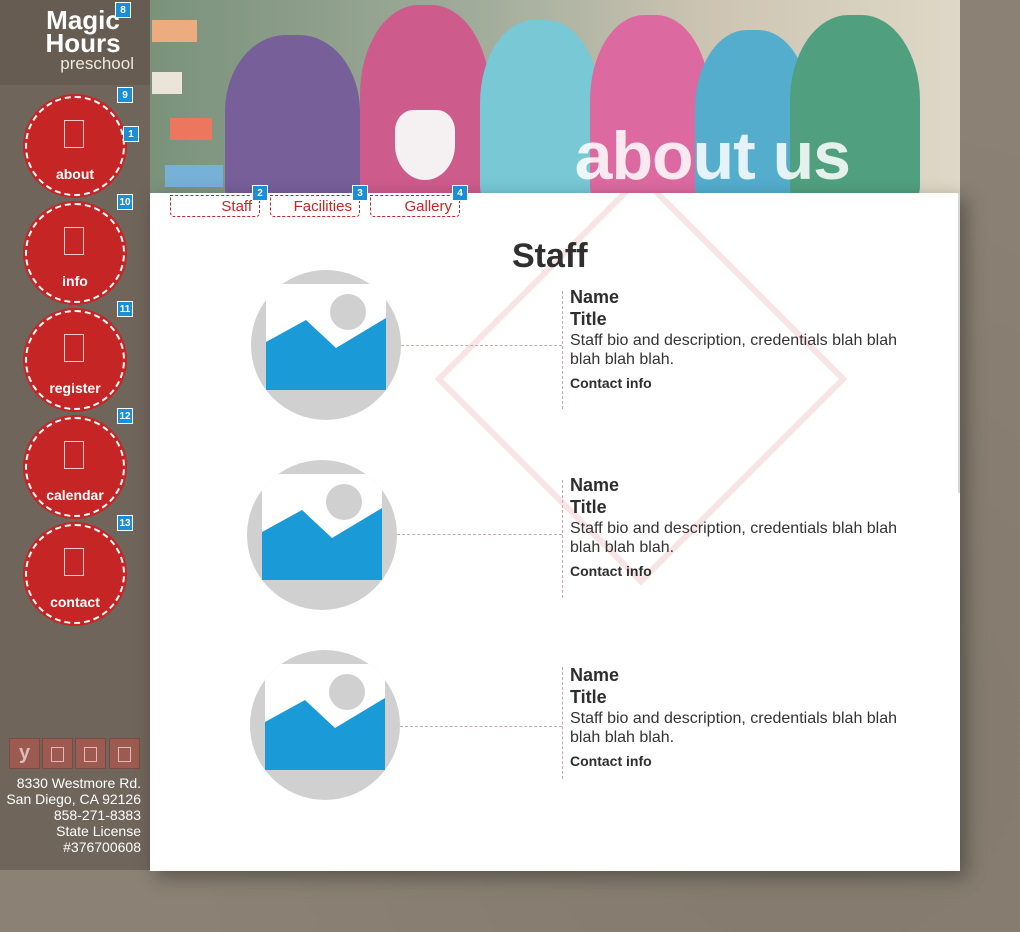  What do you see at coordinates (102, 847) in the screenshot?
I see `address-license-number: #376700608` at bounding box center [102, 847].